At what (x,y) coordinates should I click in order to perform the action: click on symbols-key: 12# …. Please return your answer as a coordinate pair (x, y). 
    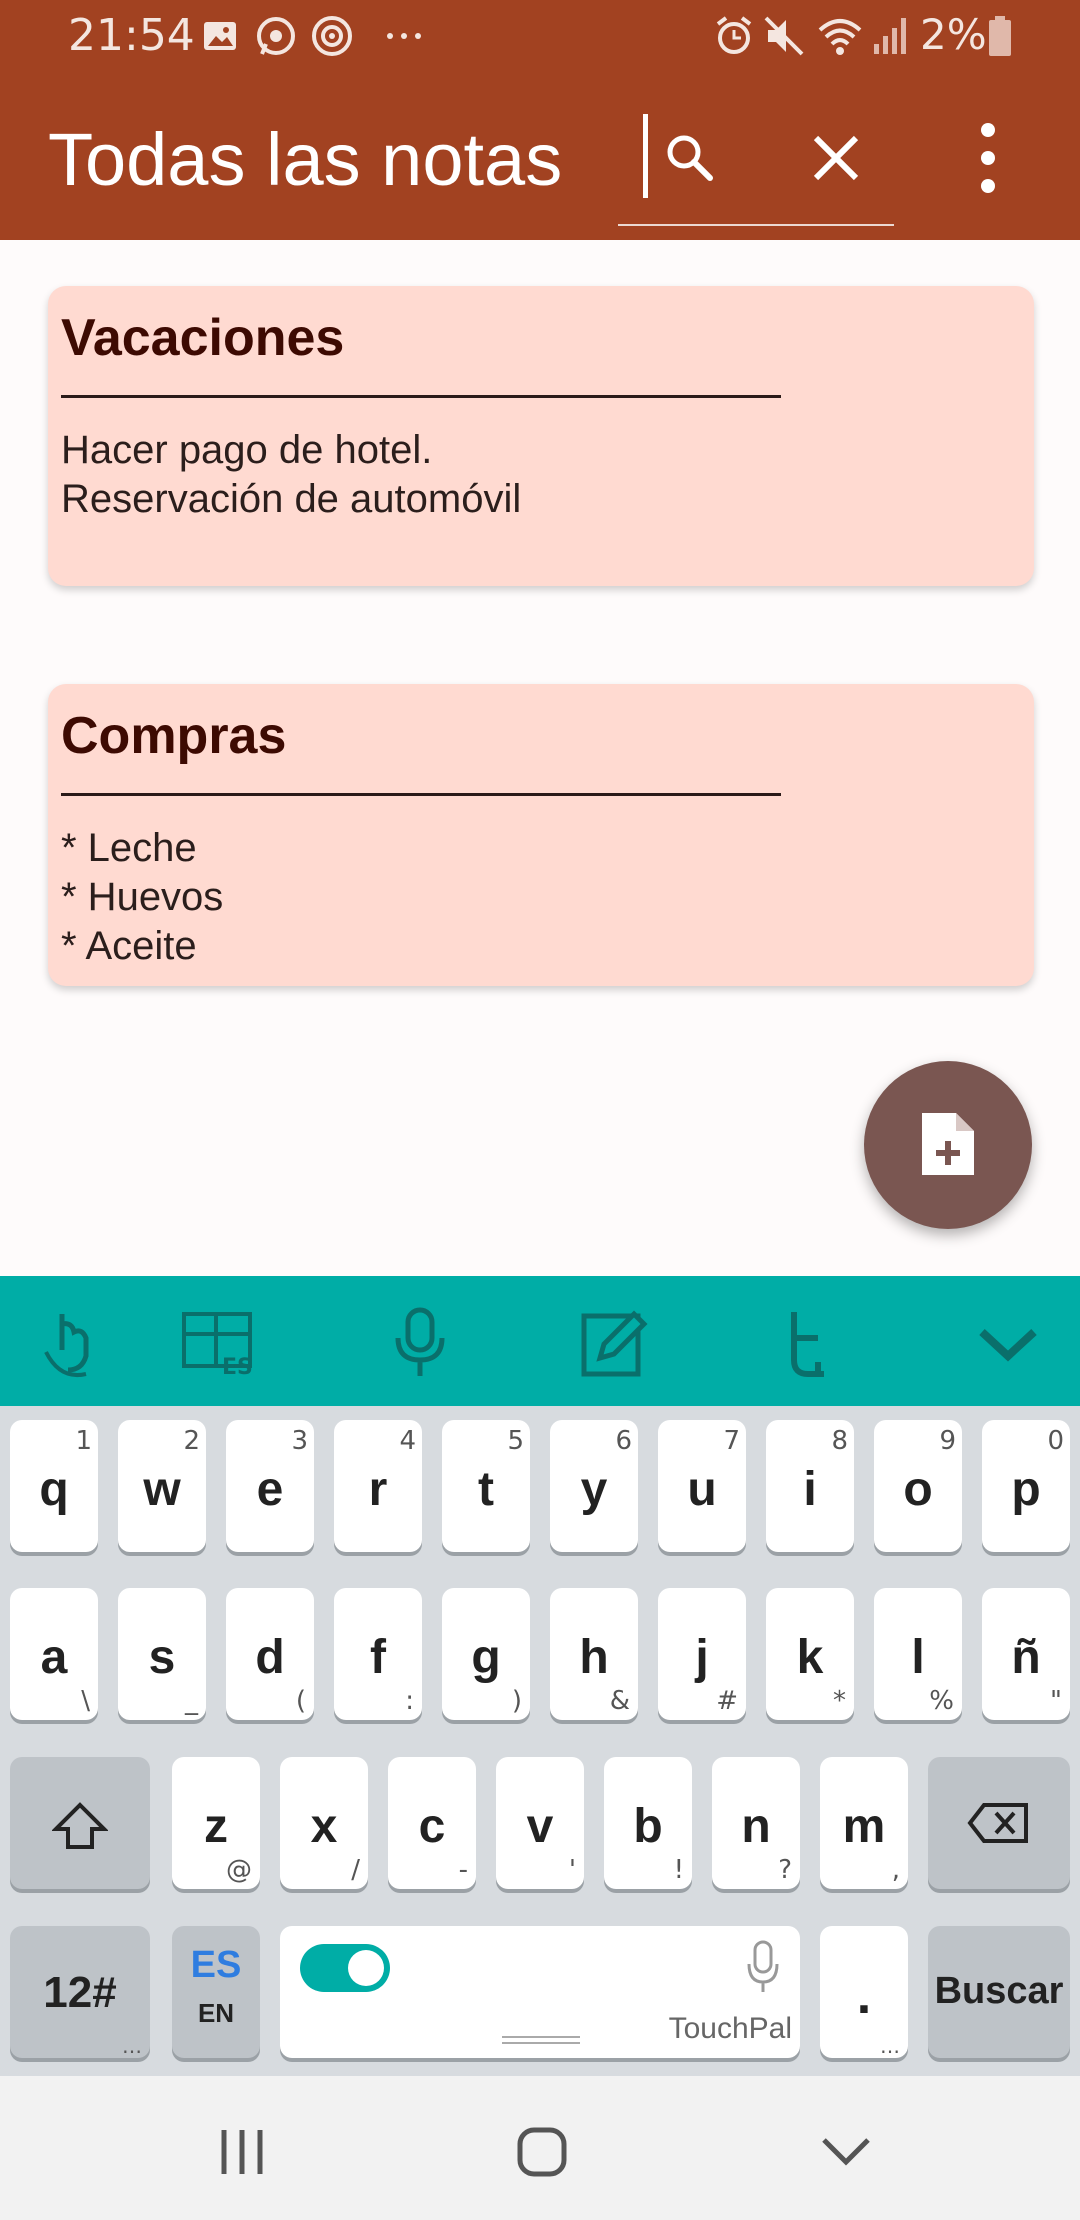
    Looking at the image, I should click on (80, 1992).